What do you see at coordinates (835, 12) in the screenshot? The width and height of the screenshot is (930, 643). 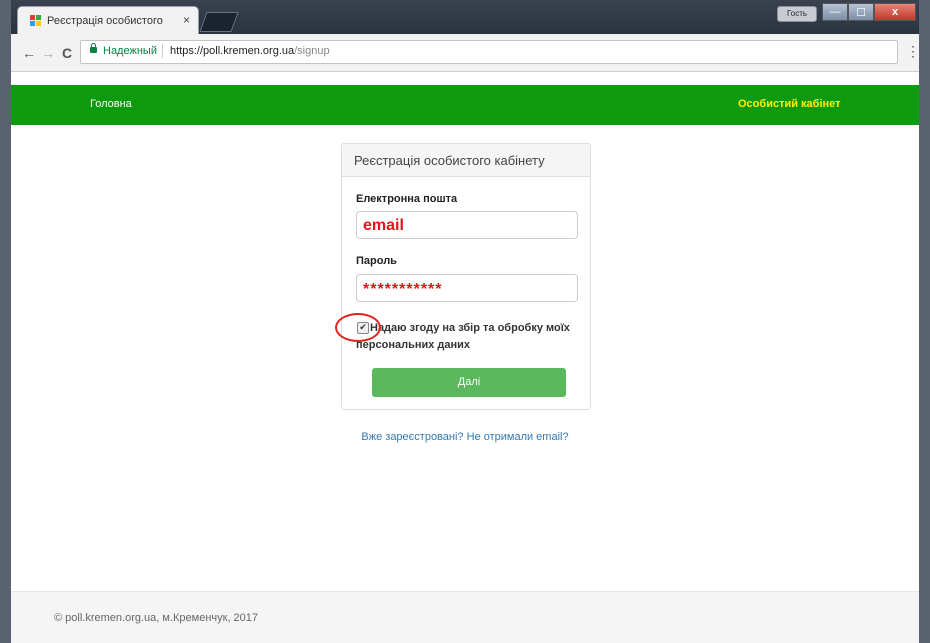 I see `minimize-button: —` at bounding box center [835, 12].